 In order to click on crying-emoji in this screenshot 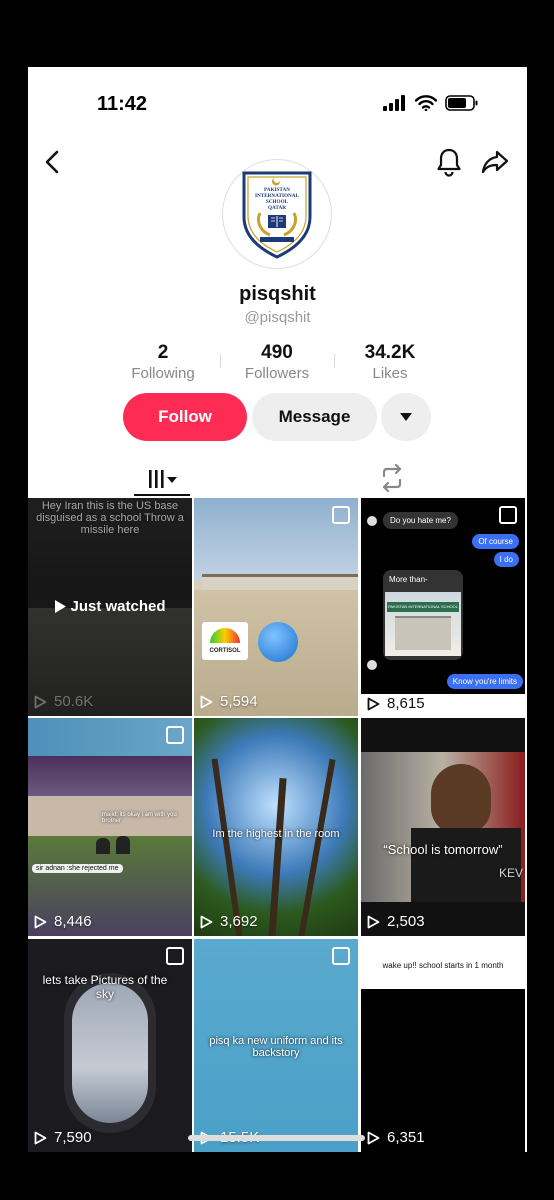, I will do `click(278, 642)`.